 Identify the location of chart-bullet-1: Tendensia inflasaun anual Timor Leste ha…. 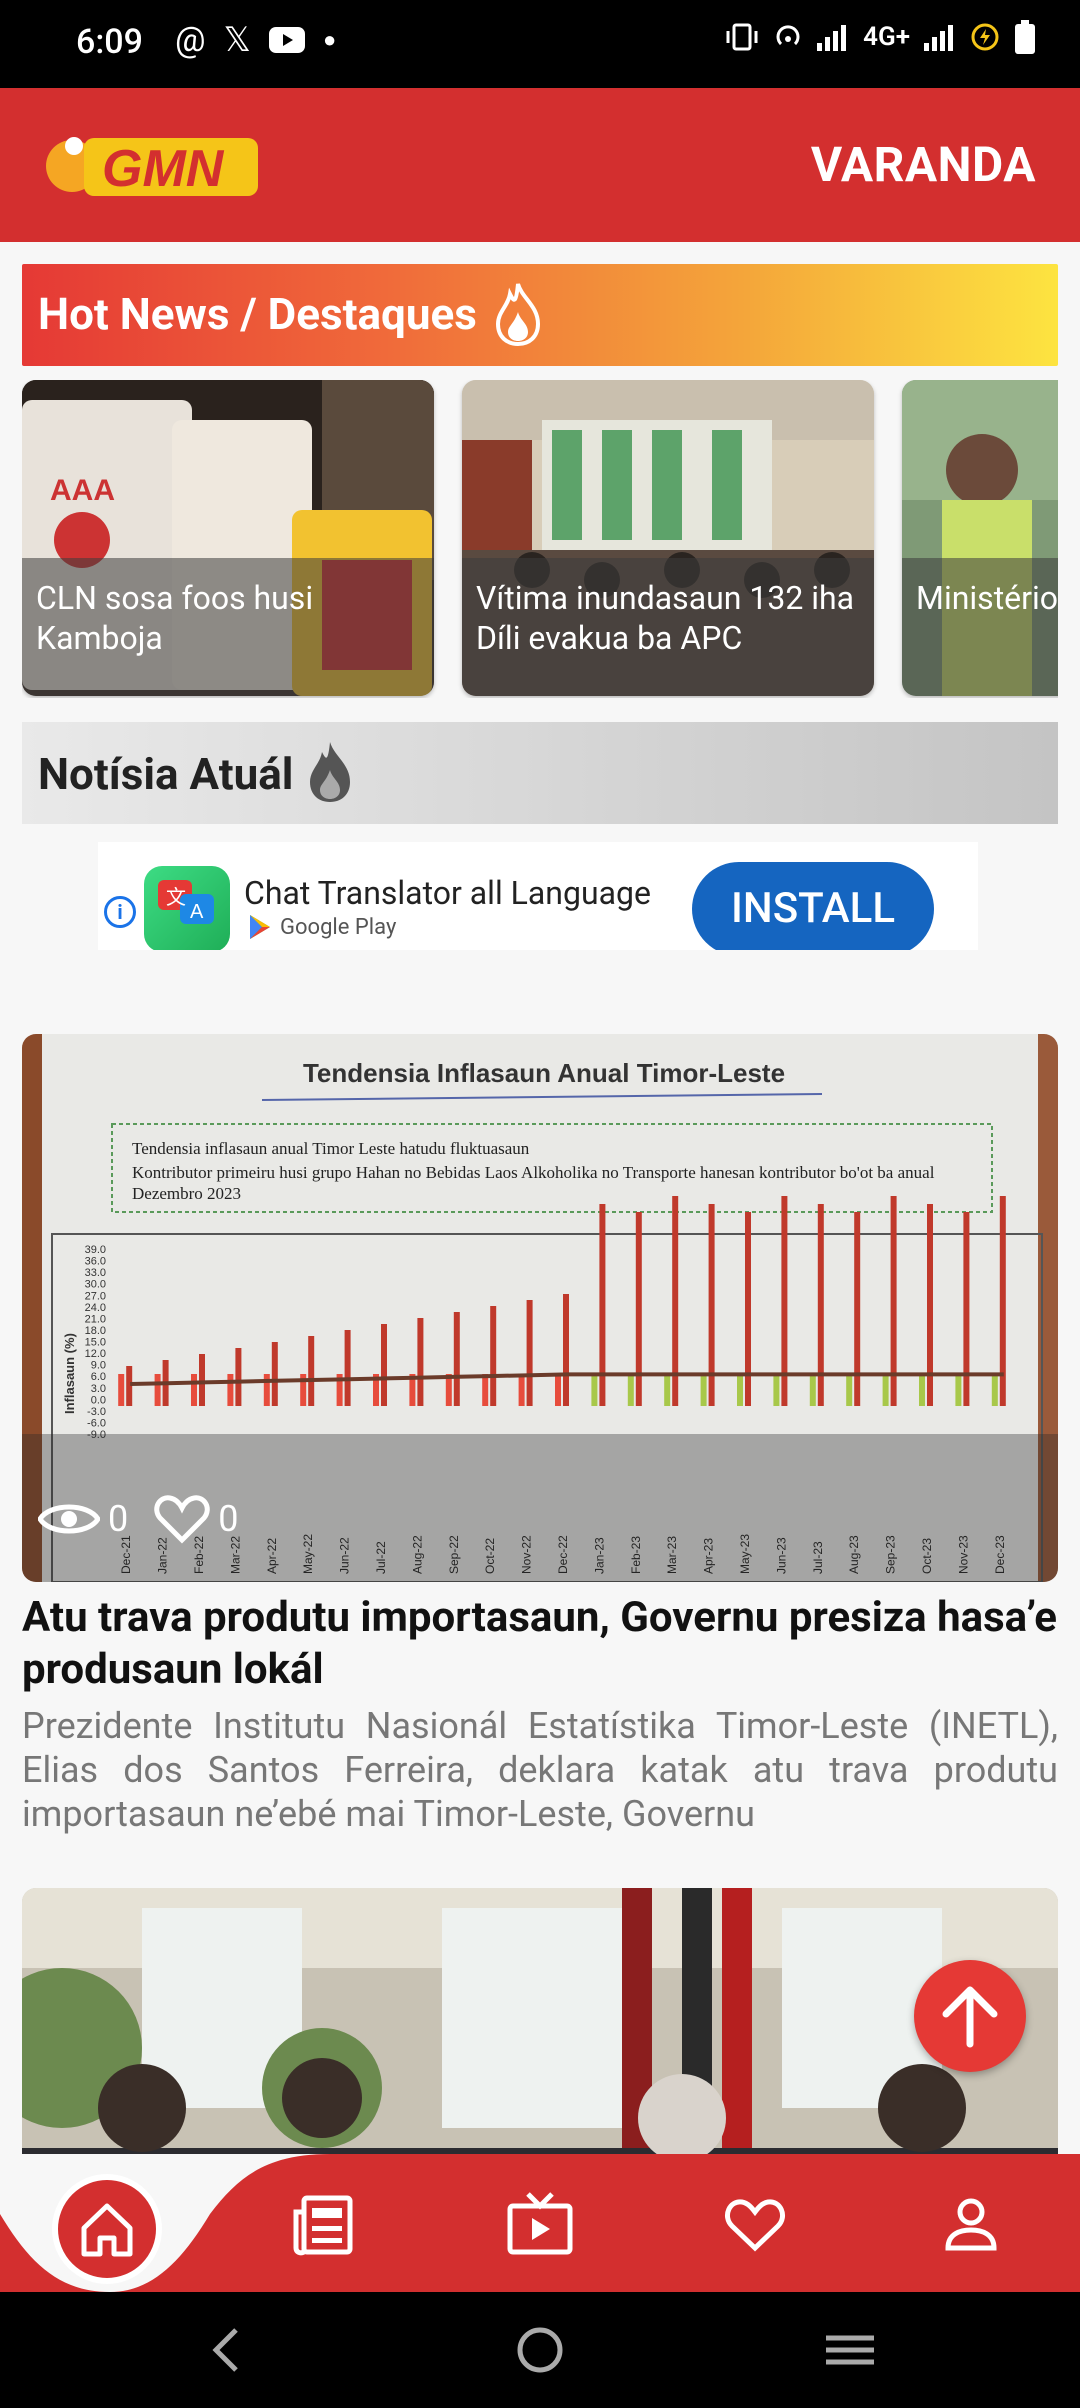
(331, 1148).